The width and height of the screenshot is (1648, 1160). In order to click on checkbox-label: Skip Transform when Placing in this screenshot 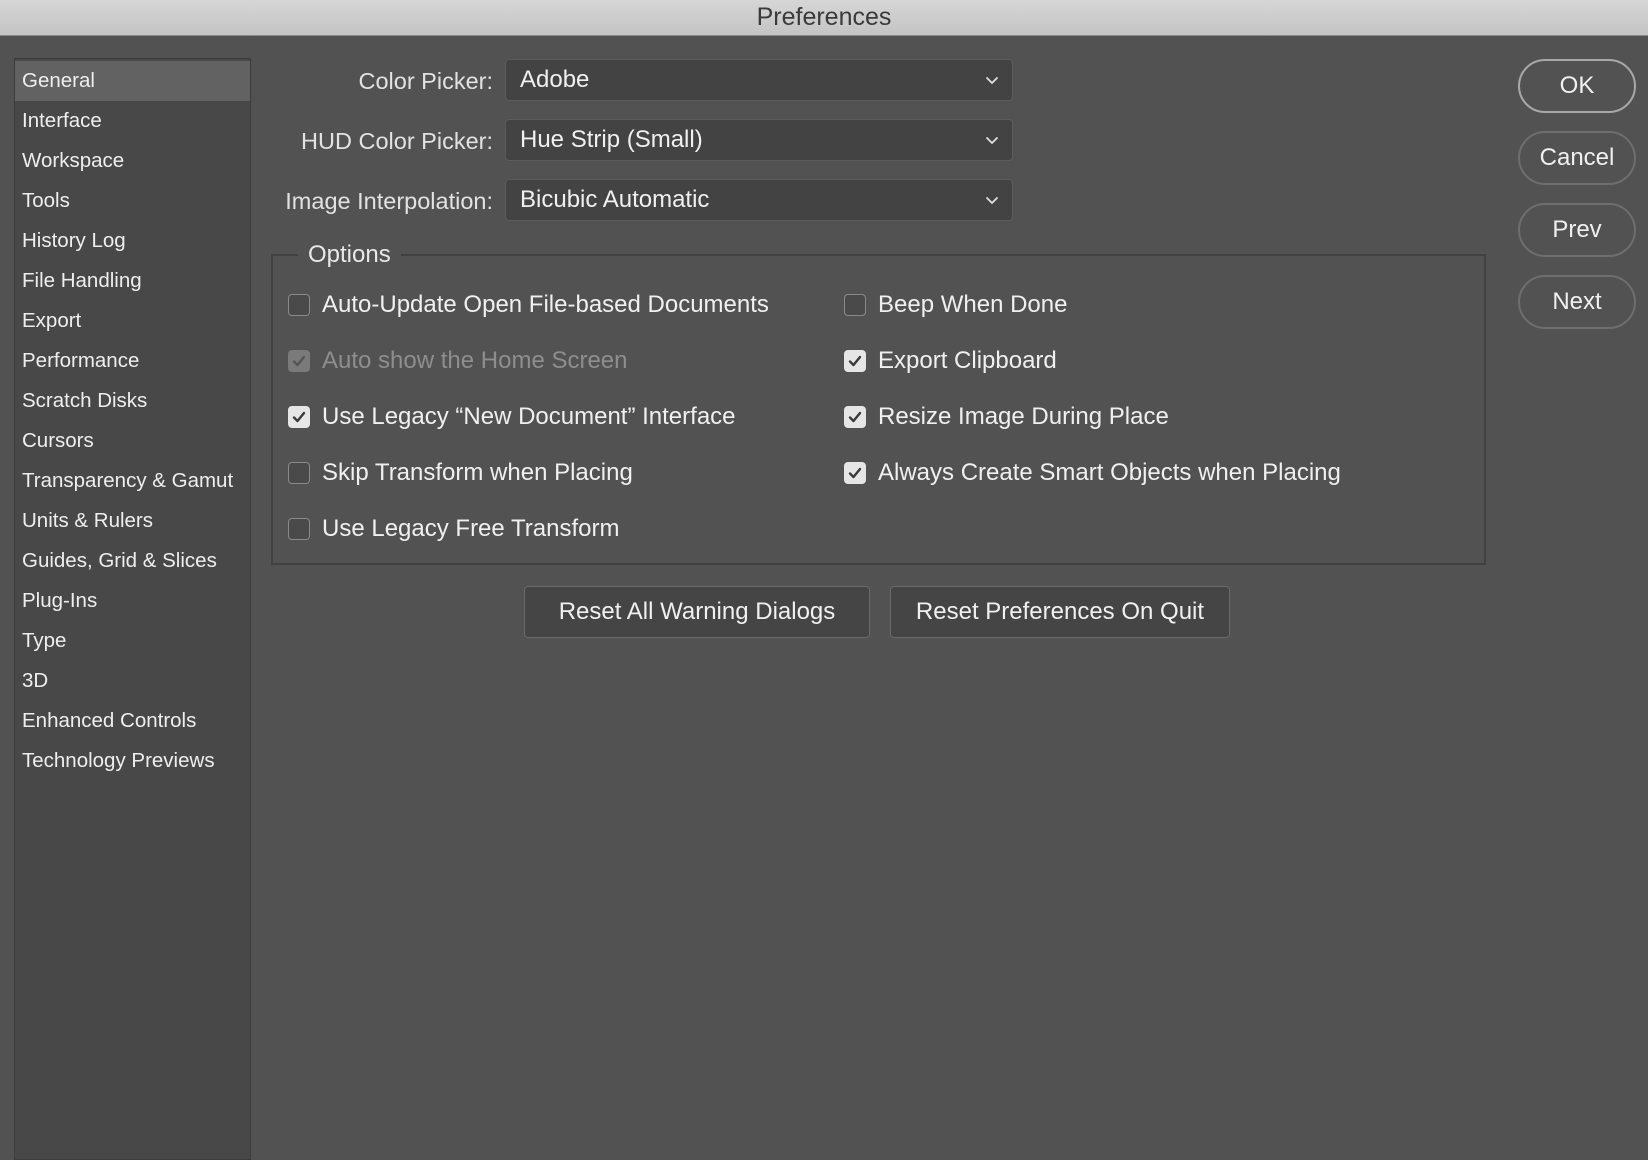, I will do `click(477, 472)`.